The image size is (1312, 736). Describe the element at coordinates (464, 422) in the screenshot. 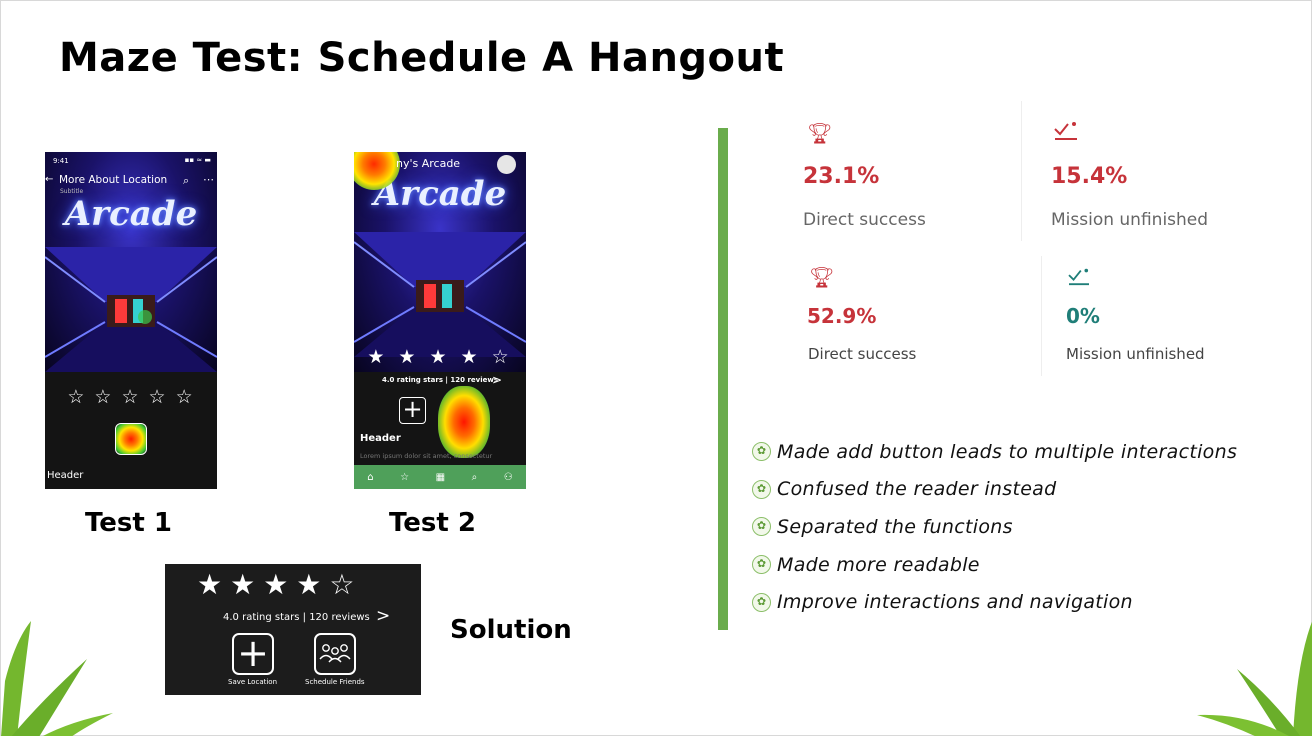

I see `heatmap-spot-center` at that location.